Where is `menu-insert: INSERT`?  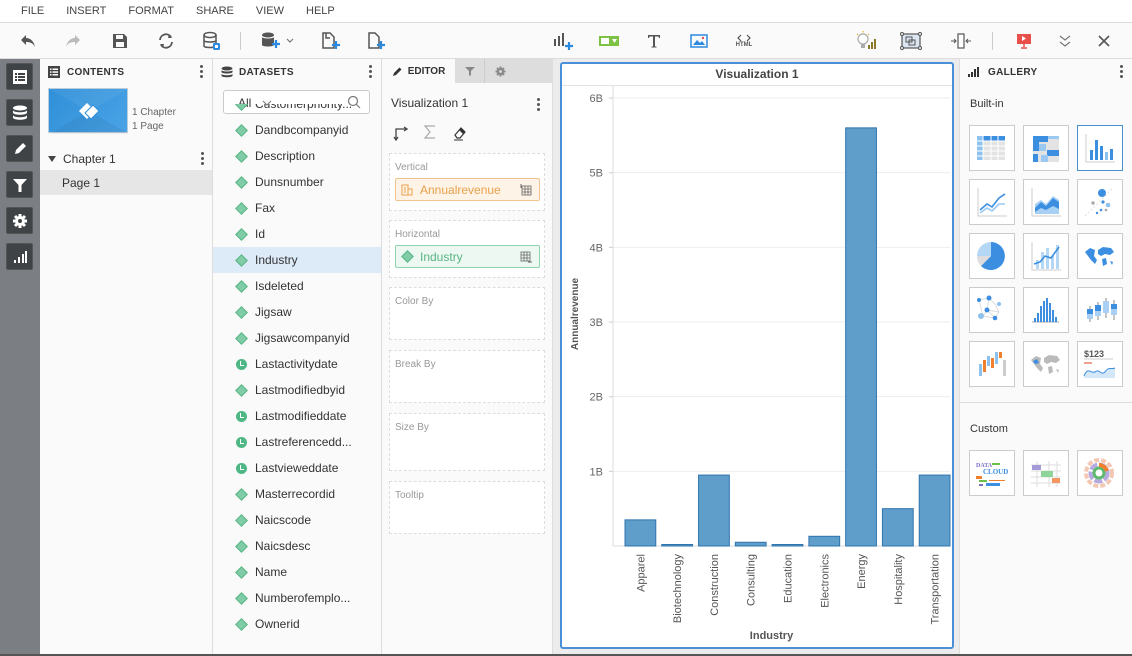 menu-insert: INSERT is located at coordinates (86, 11).